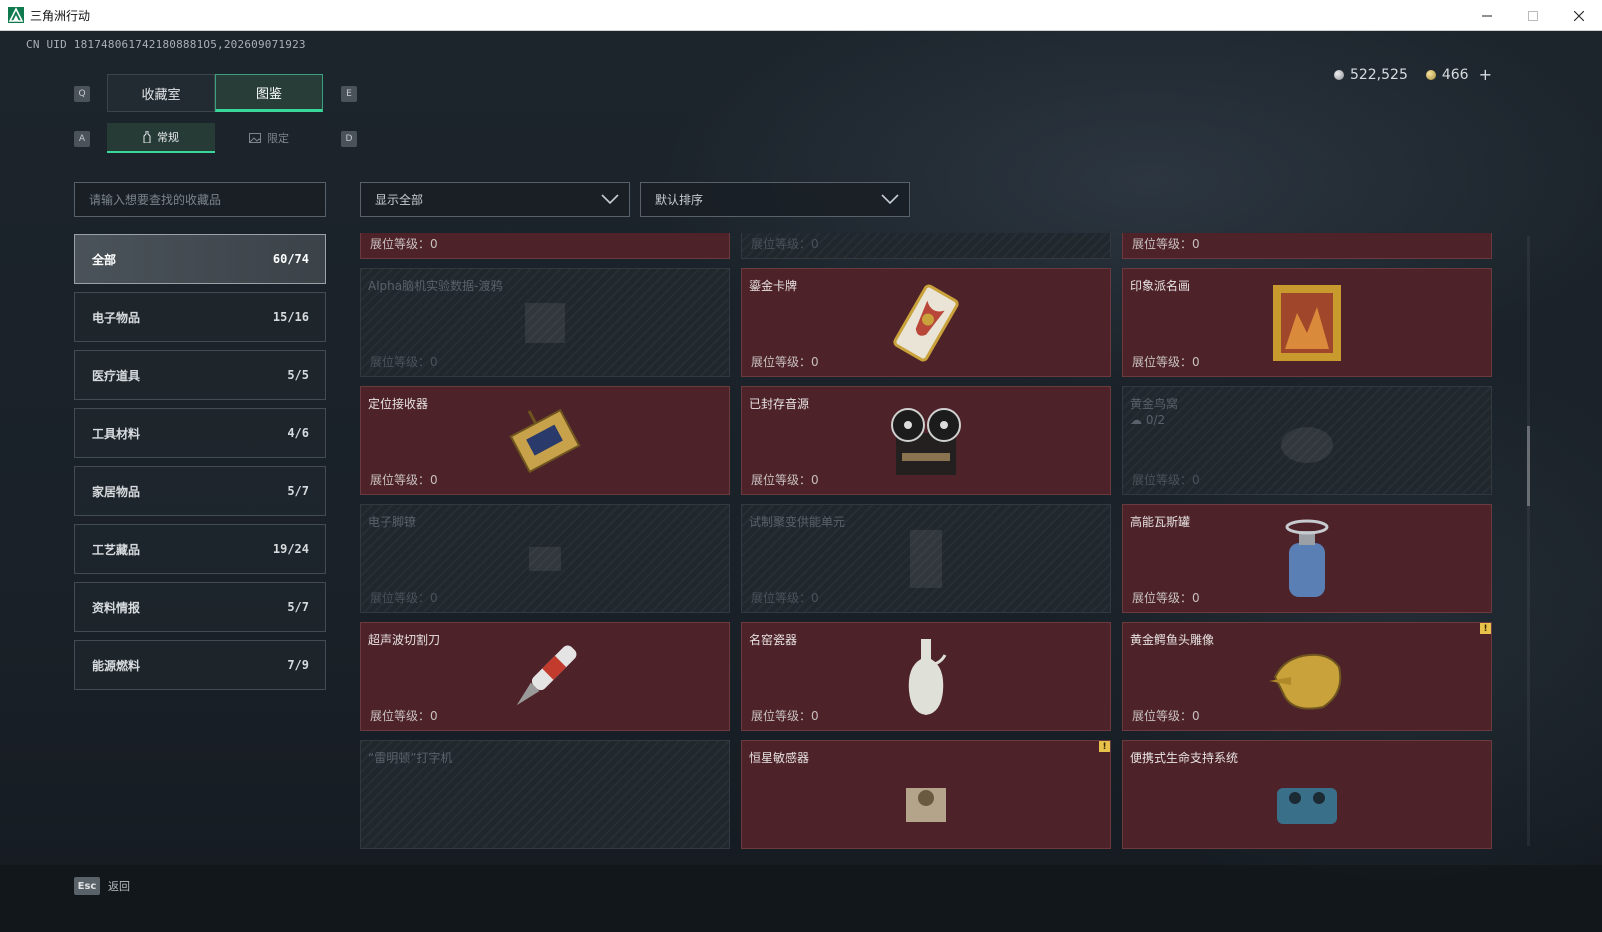 This screenshot has height=932, width=1602. I want to click on card-name: 定位接收器, so click(398, 404).